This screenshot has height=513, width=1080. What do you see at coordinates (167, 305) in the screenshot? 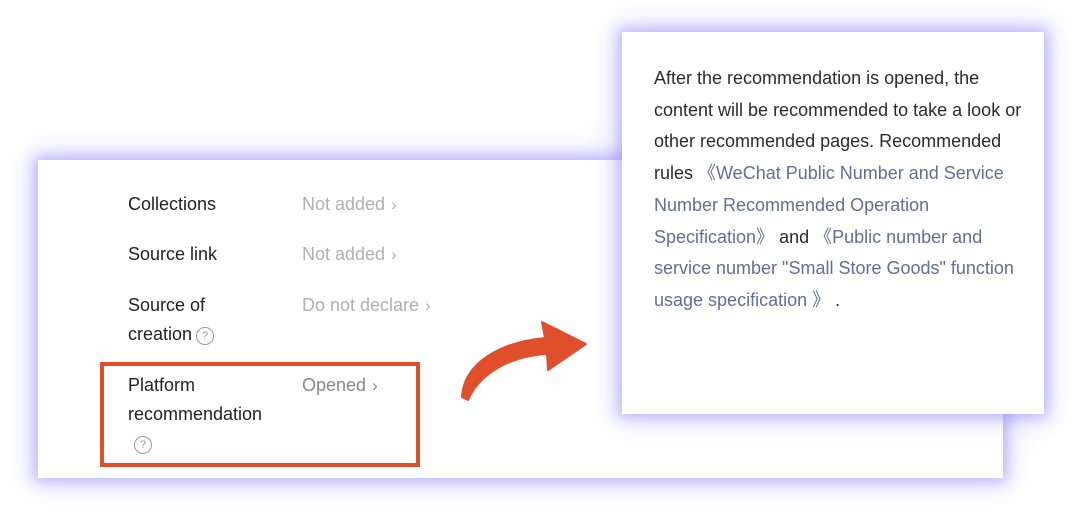
I see `source-of-creation-label-line1: Source of` at bounding box center [167, 305].